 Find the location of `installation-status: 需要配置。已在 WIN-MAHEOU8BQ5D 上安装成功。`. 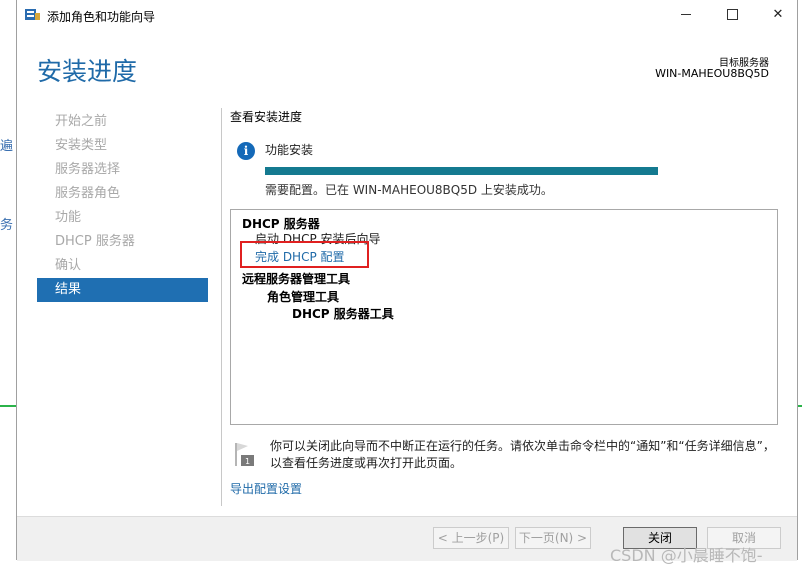

installation-status: 需要配置。已在 WIN-MAHEOU8BQ5D 上安装成功。 is located at coordinates (409, 190).